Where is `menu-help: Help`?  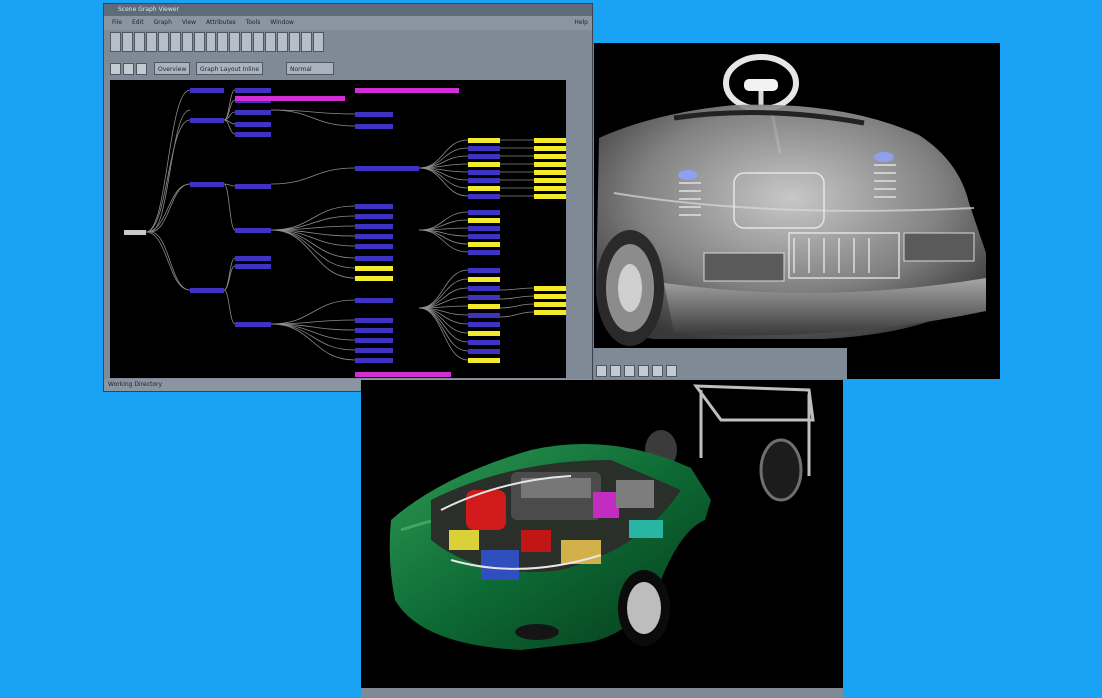
menu-help: Help is located at coordinates (581, 23).